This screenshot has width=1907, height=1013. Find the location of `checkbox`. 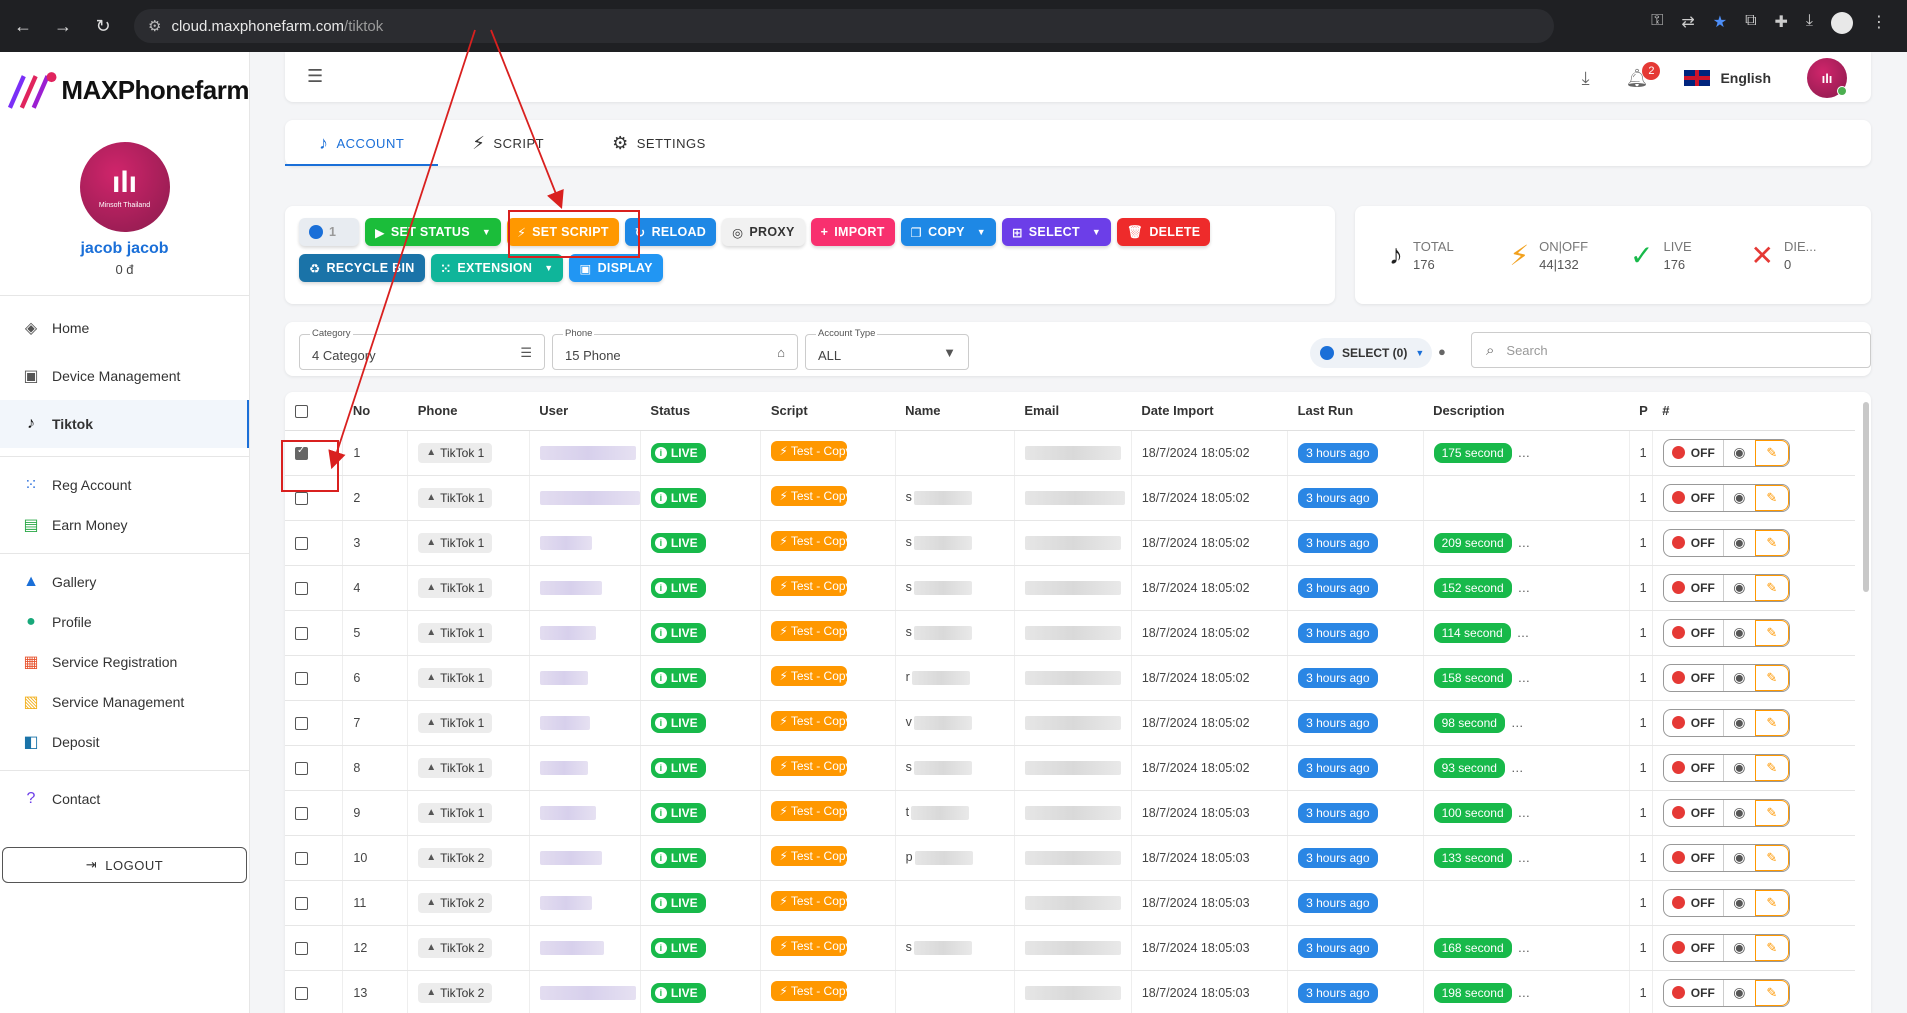

checkbox is located at coordinates (301, 412).